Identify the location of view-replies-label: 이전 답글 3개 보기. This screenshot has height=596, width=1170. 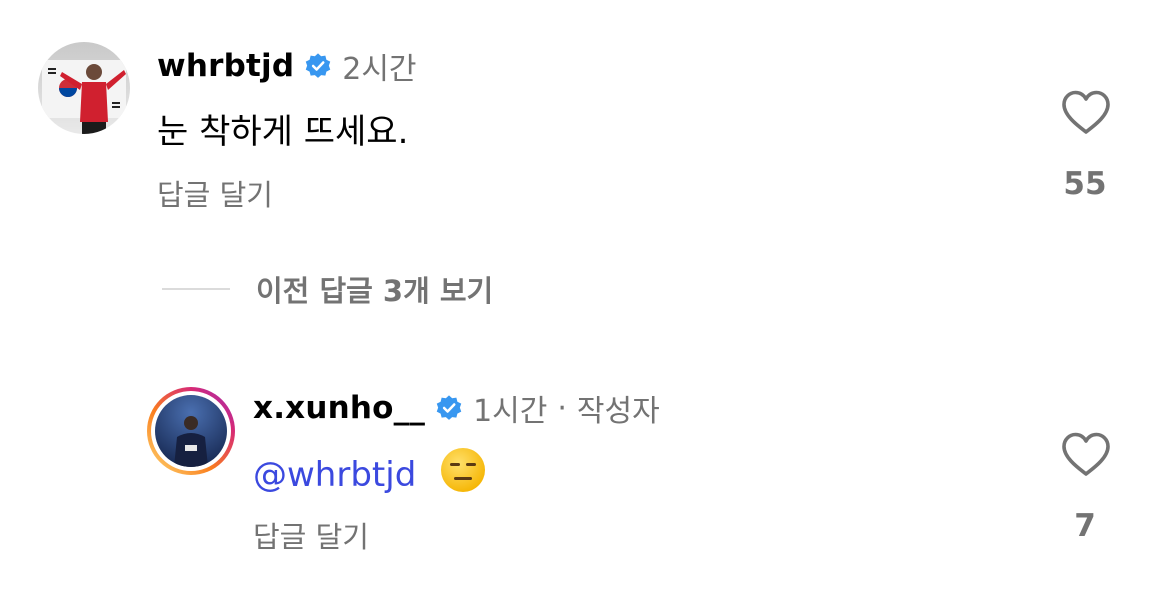
(374, 289).